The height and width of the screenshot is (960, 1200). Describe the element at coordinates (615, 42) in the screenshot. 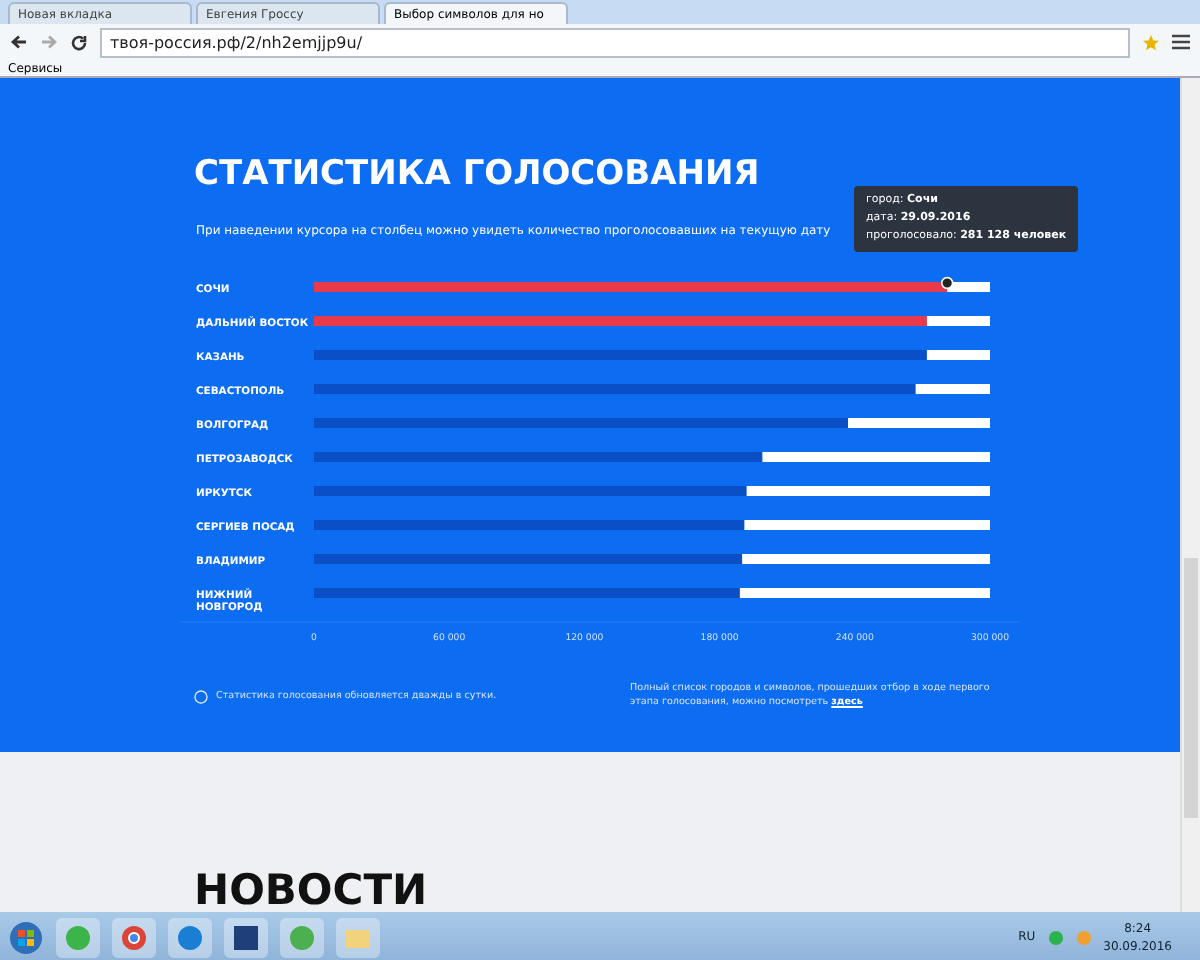

I see `address-field: твоя-россия.рф/2/nh2emjjp9u/` at that location.